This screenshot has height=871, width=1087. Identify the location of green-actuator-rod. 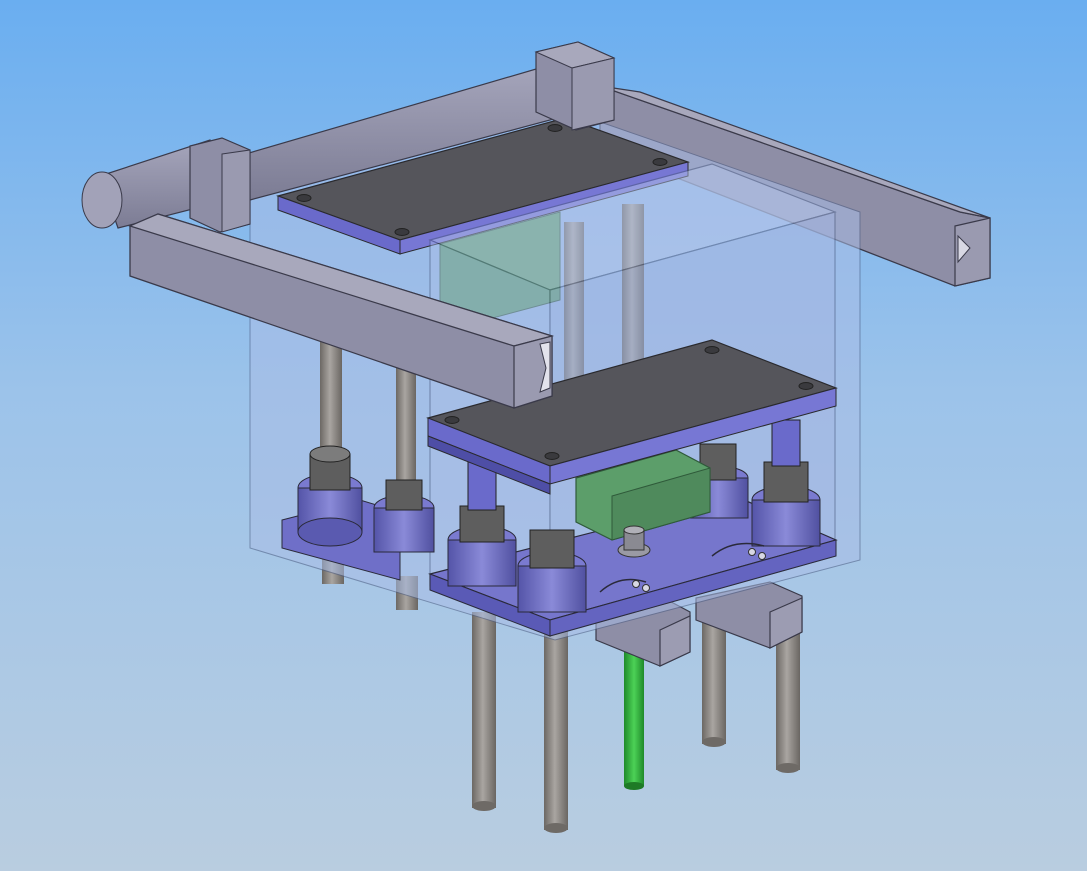
(634, 720).